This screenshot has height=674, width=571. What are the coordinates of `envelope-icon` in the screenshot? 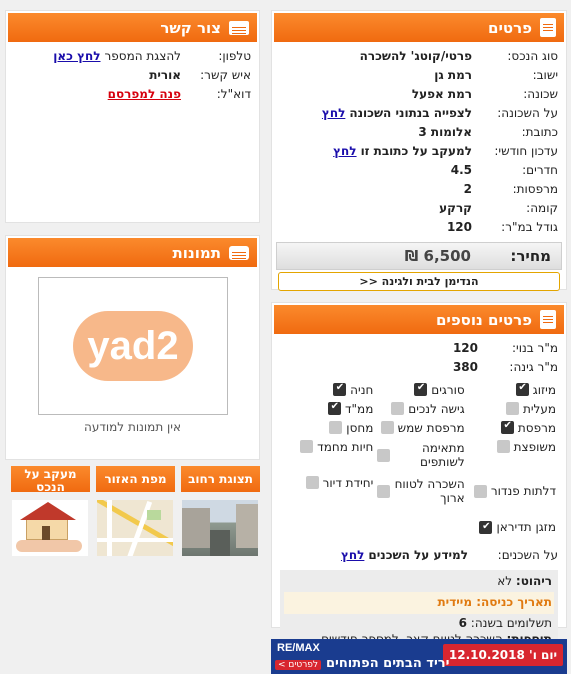 It's located at (239, 27).